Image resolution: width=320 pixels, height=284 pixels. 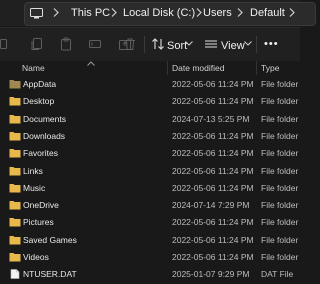 What do you see at coordinates (150, 119) in the screenshot?
I see `file-row: Documents 2024-07-13 5:25 PM File folder` at bounding box center [150, 119].